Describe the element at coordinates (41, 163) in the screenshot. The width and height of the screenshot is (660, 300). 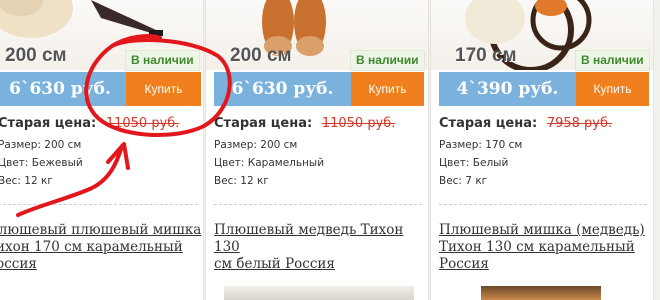
I see `spec-color: Цвет: Бежевый` at that location.